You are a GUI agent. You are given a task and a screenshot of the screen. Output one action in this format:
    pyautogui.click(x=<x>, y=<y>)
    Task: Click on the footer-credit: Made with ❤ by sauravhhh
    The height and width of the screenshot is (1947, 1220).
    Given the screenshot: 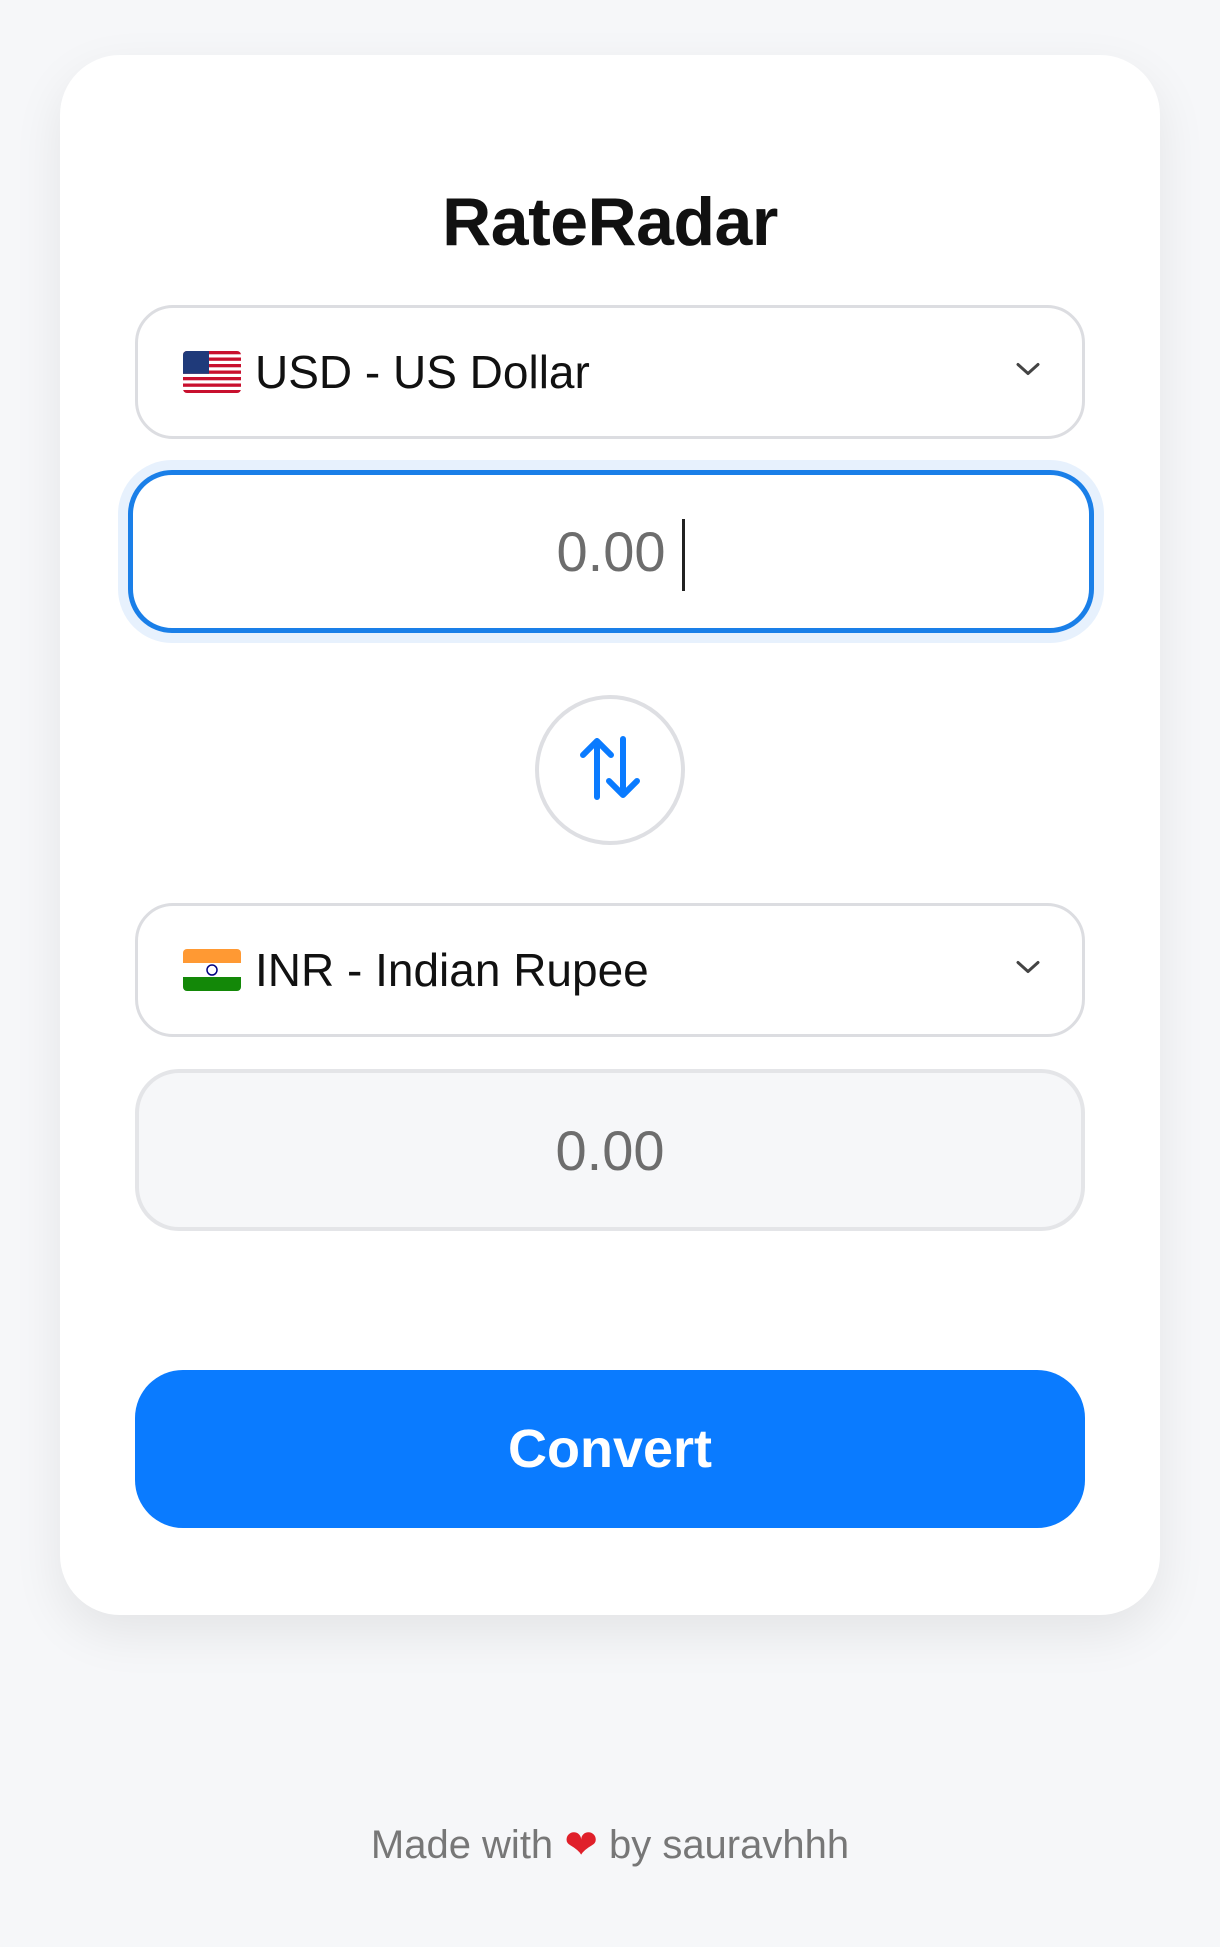 What is the action you would take?
    pyautogui.click(x=610, y=1845)
    